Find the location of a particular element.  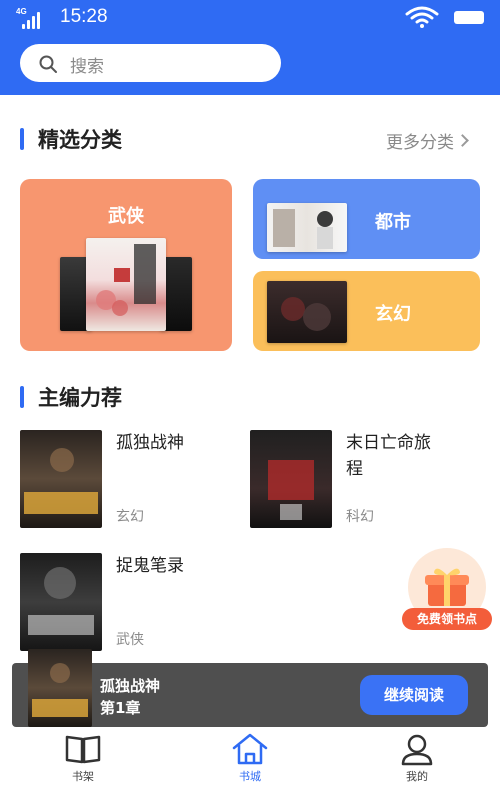

battery-icon is located at coordinates (469, 17).